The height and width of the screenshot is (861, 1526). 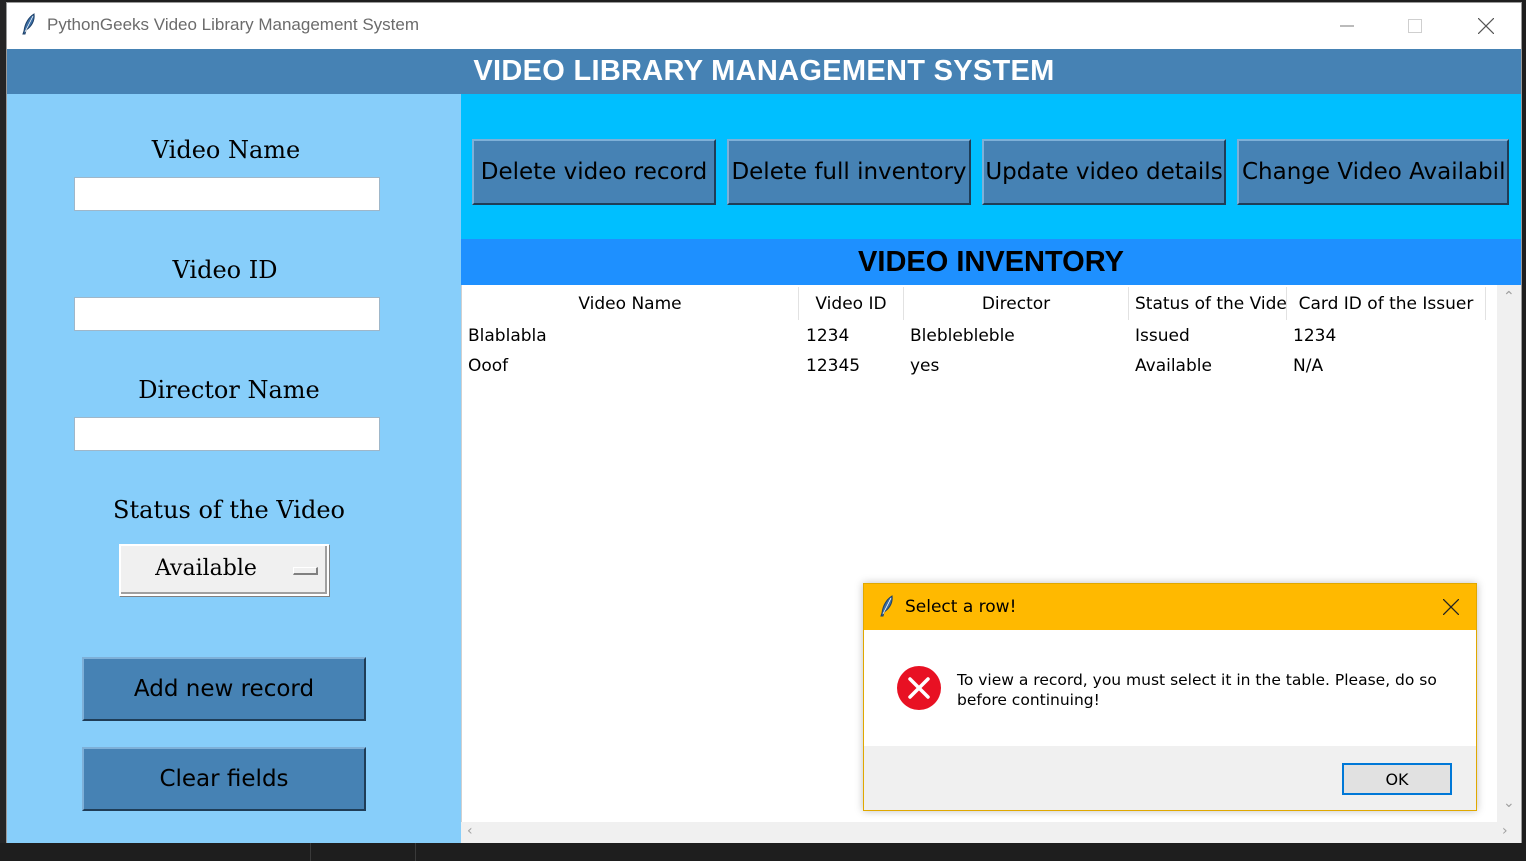 I want to click on director-name-label: Director Name, so click(x=229, y=390).